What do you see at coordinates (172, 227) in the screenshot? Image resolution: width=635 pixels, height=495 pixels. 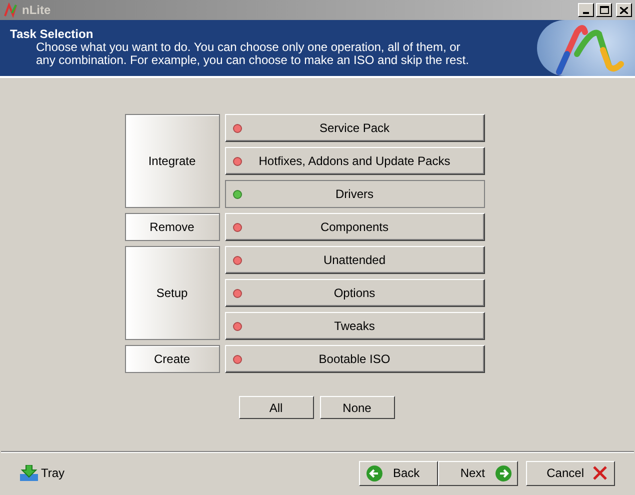 I see `group-label: Remove` at bounding box center [172, 227].